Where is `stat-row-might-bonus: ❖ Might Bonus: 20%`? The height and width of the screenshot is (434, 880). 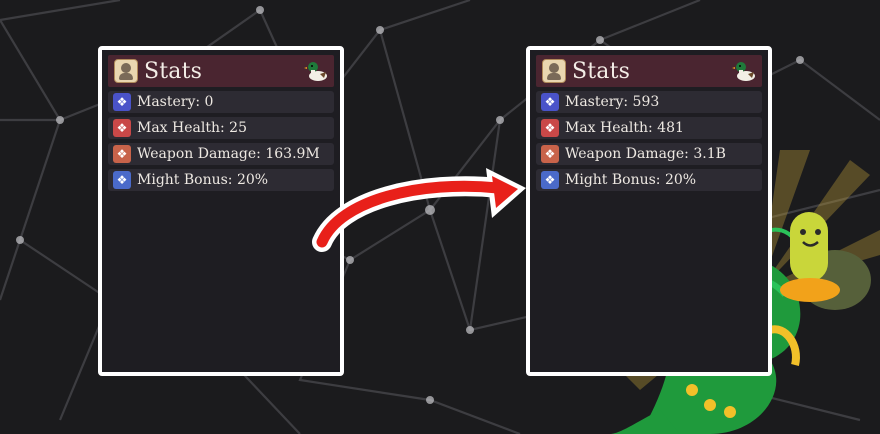 stat-row-might-bonus: ❖ Might Bonus: 20% is located at coordinates (649, 180).